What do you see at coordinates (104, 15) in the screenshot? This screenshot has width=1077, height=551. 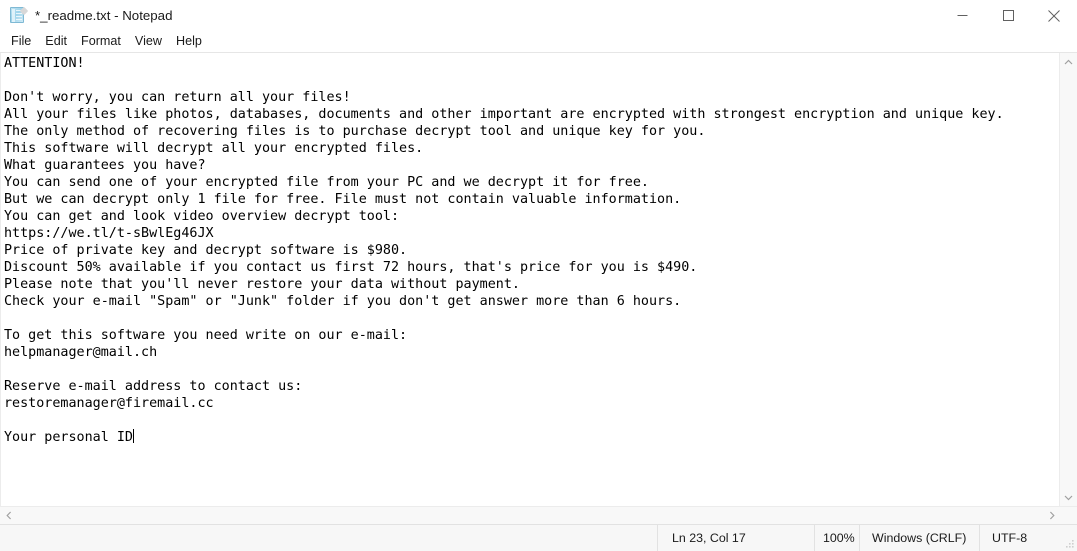 I see `window-title: *_readme.txt - Notepad` at bounding box center [104, 15].